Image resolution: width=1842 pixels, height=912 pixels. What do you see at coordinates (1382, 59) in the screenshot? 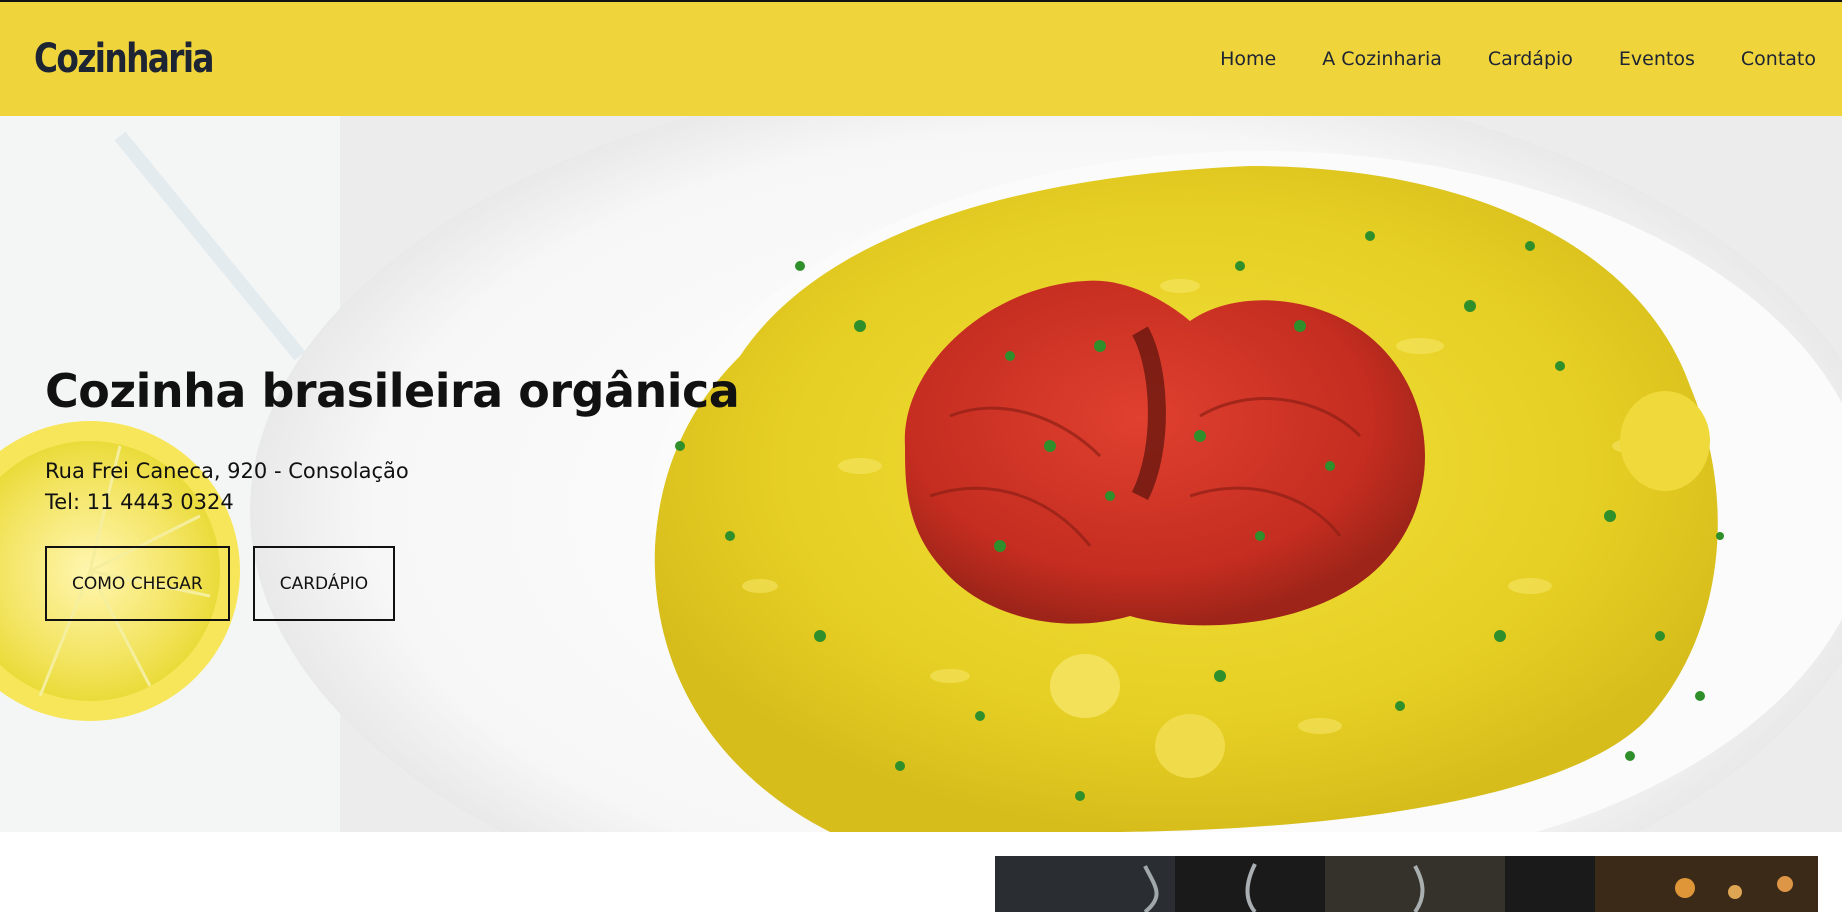
I see `nav-a-cozinharia: A Cozinharia` at bounding box center [1382, 59].